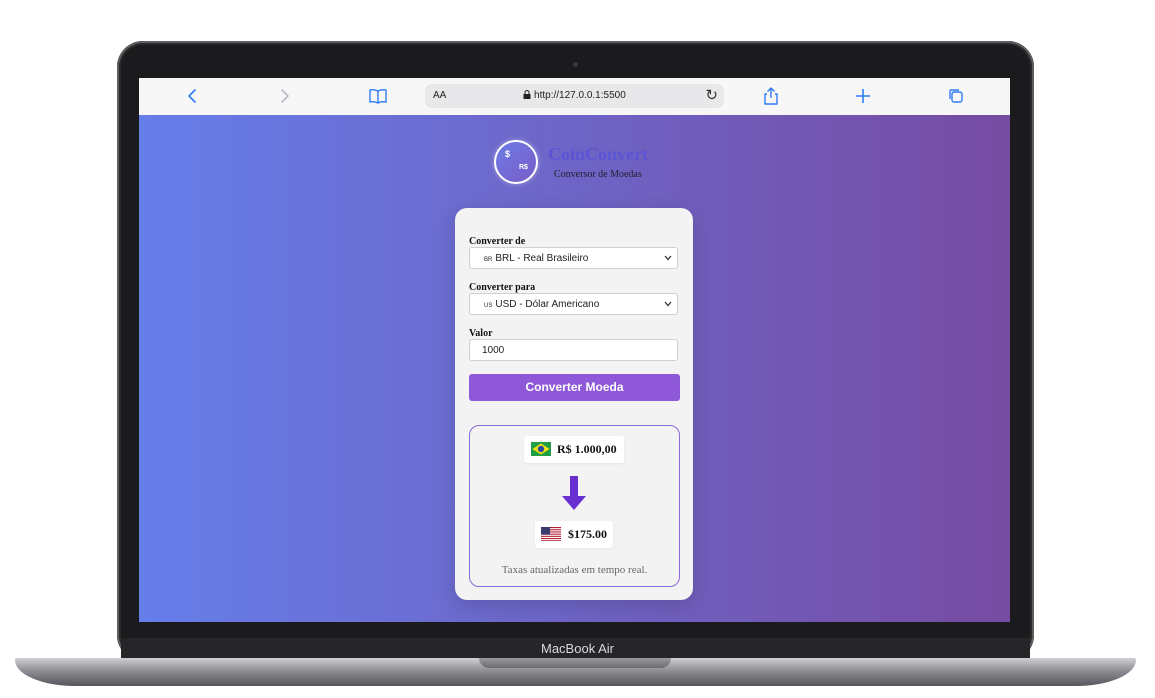  Describe the element at coordinates (598, 154) in the screenshot. I see `brand-title: CoinConvert` at that location.